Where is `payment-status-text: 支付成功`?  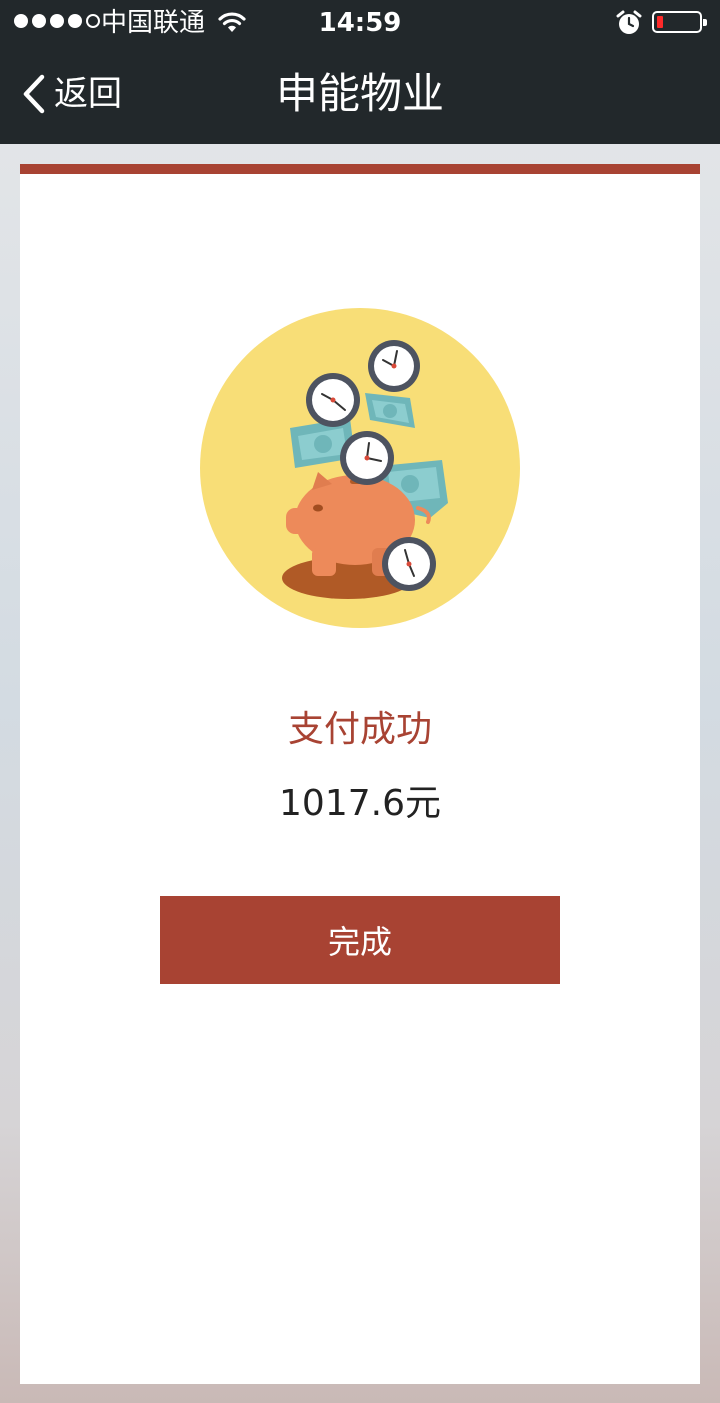
payment-status-text: 支付成功 is located at coordinates (359, 729).